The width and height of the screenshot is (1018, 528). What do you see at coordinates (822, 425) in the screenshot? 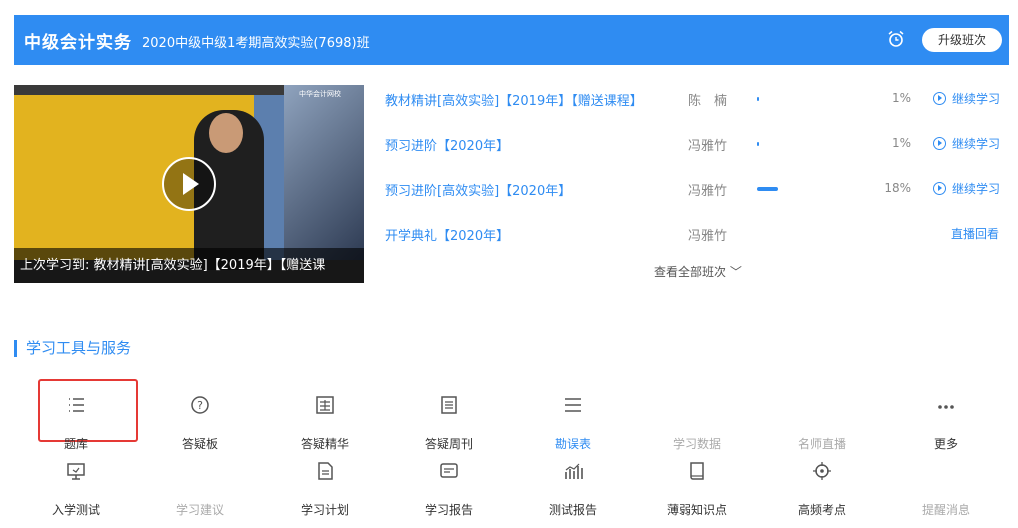
I see `tool-live-teacher: 名师直播` at bounding box center [822, 425].